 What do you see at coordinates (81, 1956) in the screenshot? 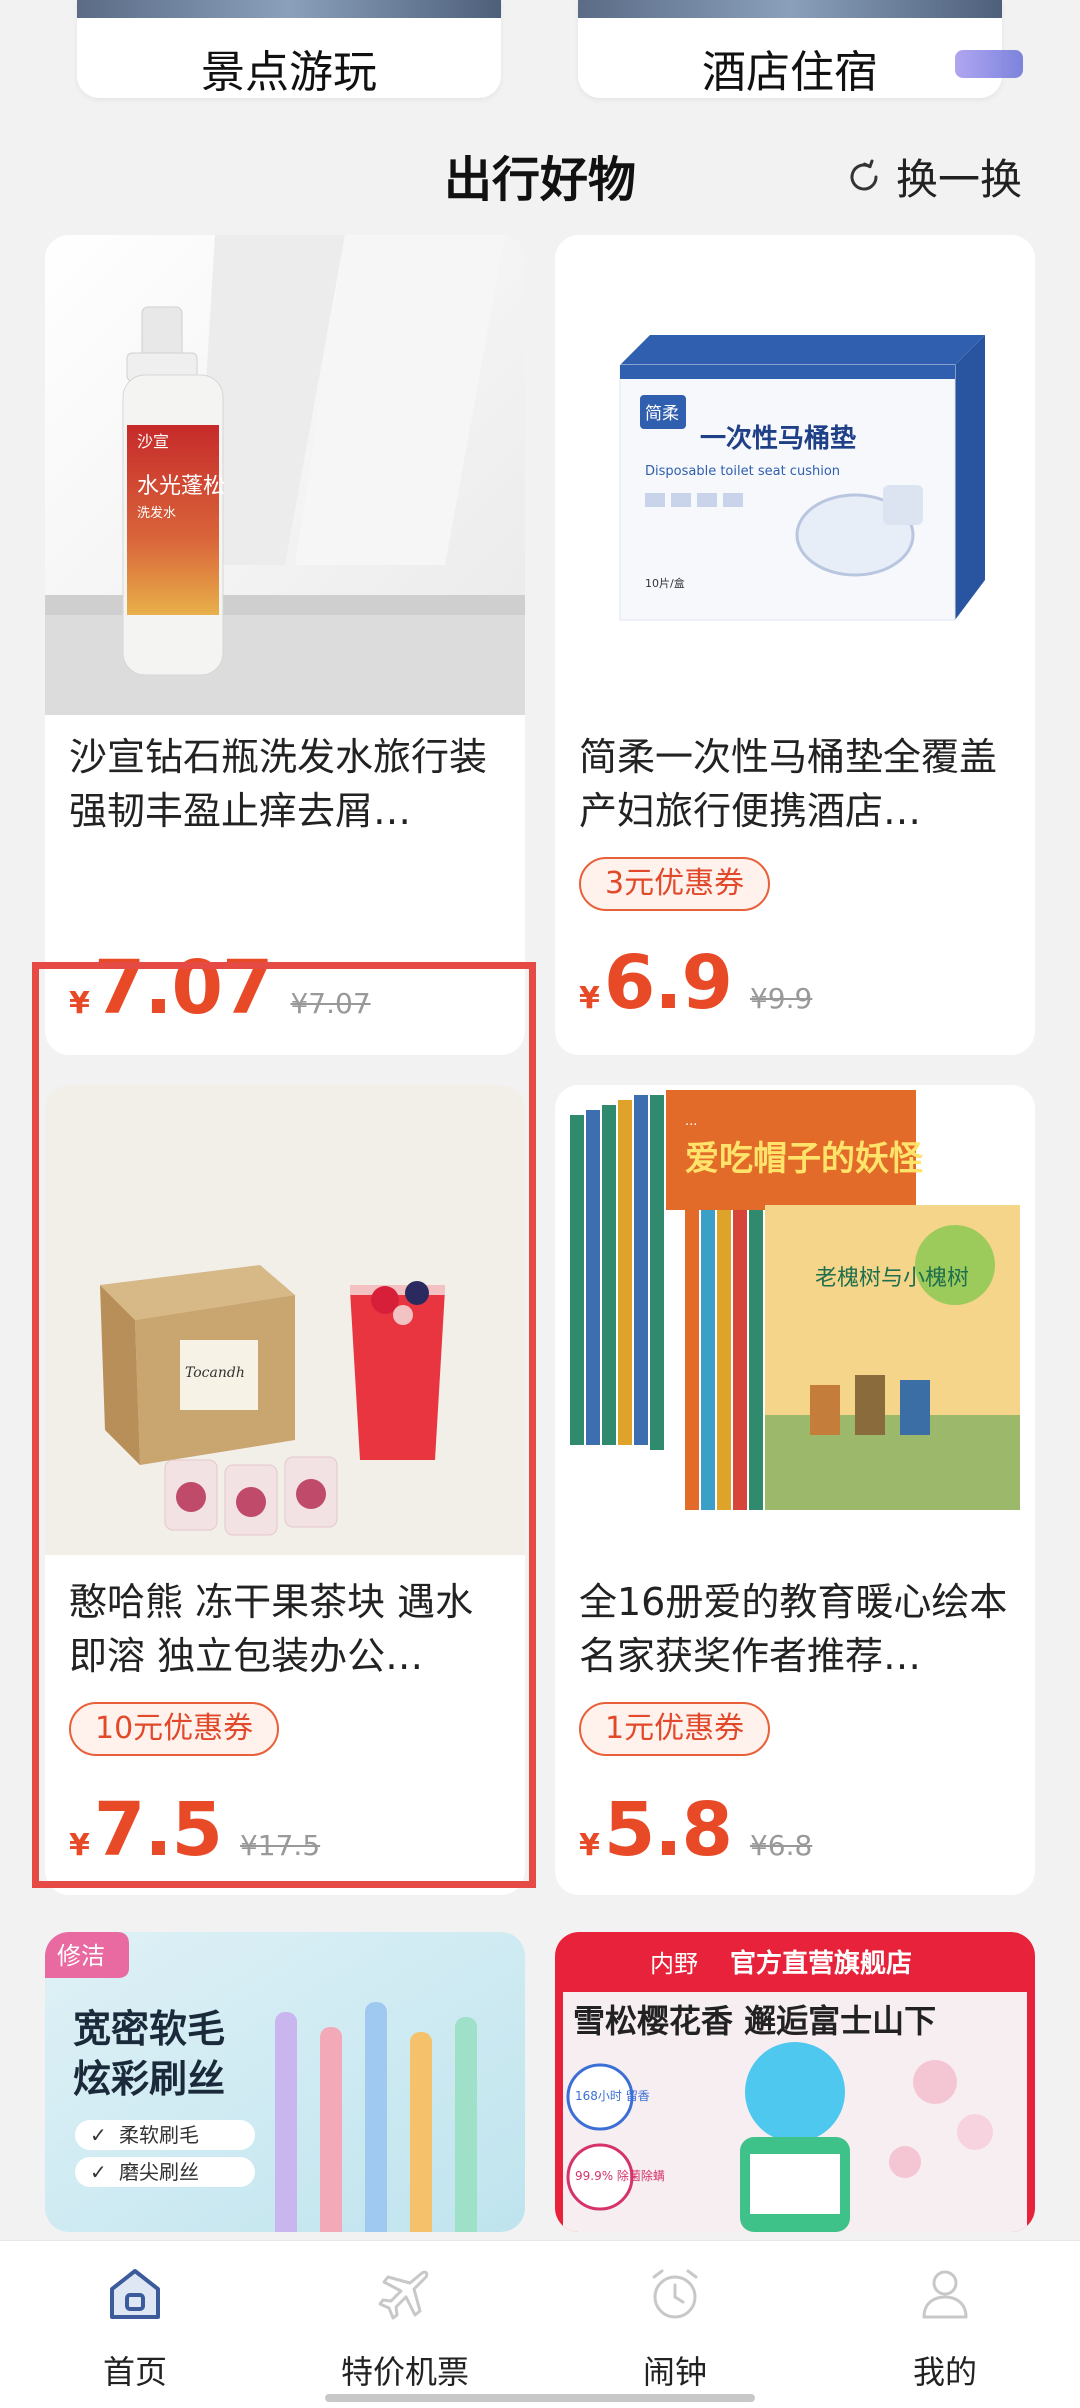
I see `image-text: 修洁` at bounding box center [81, 1956].